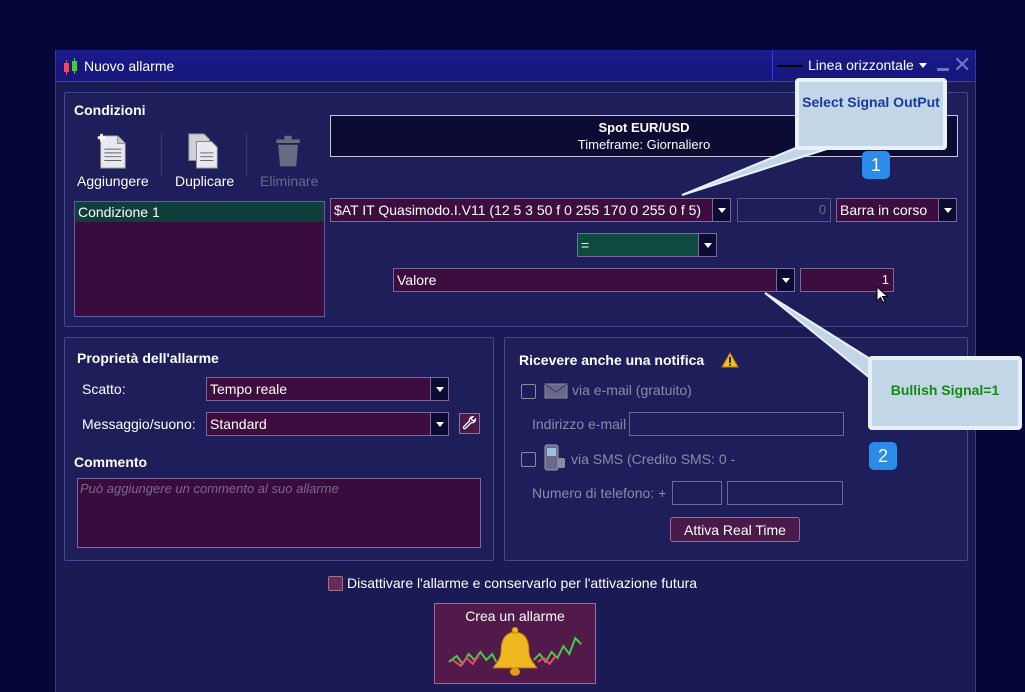  What do you see at coordinates (579, 424) in the screenshot?
I see `email-address-label: Indirizzo e-mail` at bounding box center [579, 424].